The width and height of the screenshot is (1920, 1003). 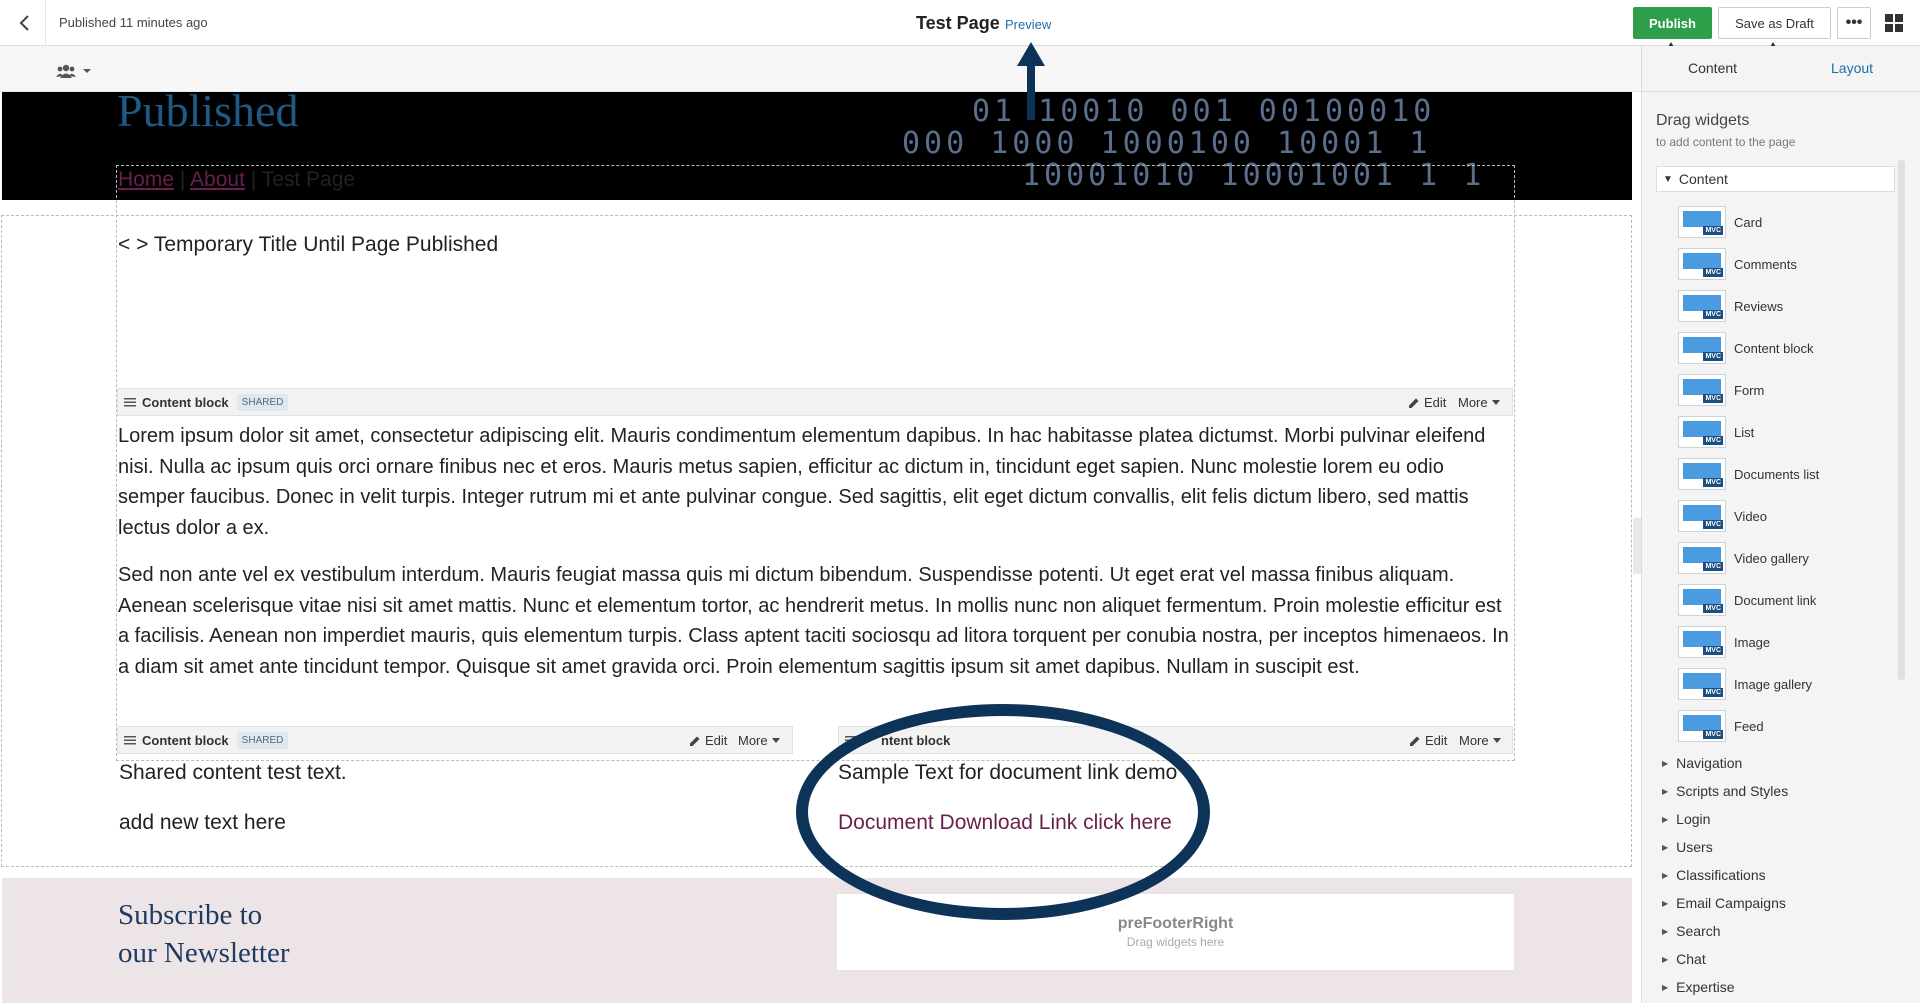 I want to click on widget-category: ▶ Expertise, so click(x=1698, y=987).